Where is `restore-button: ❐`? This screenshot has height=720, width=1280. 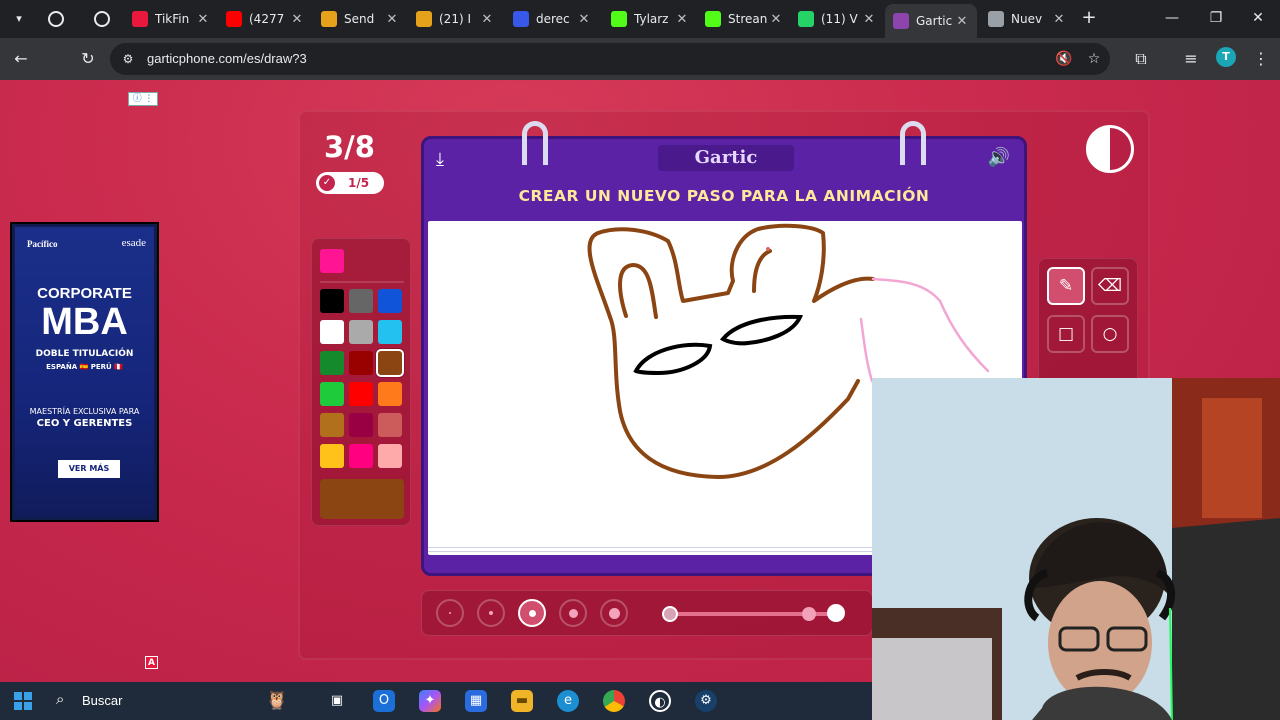 restore-button: ❐ is located at coordinates (1216, 18).